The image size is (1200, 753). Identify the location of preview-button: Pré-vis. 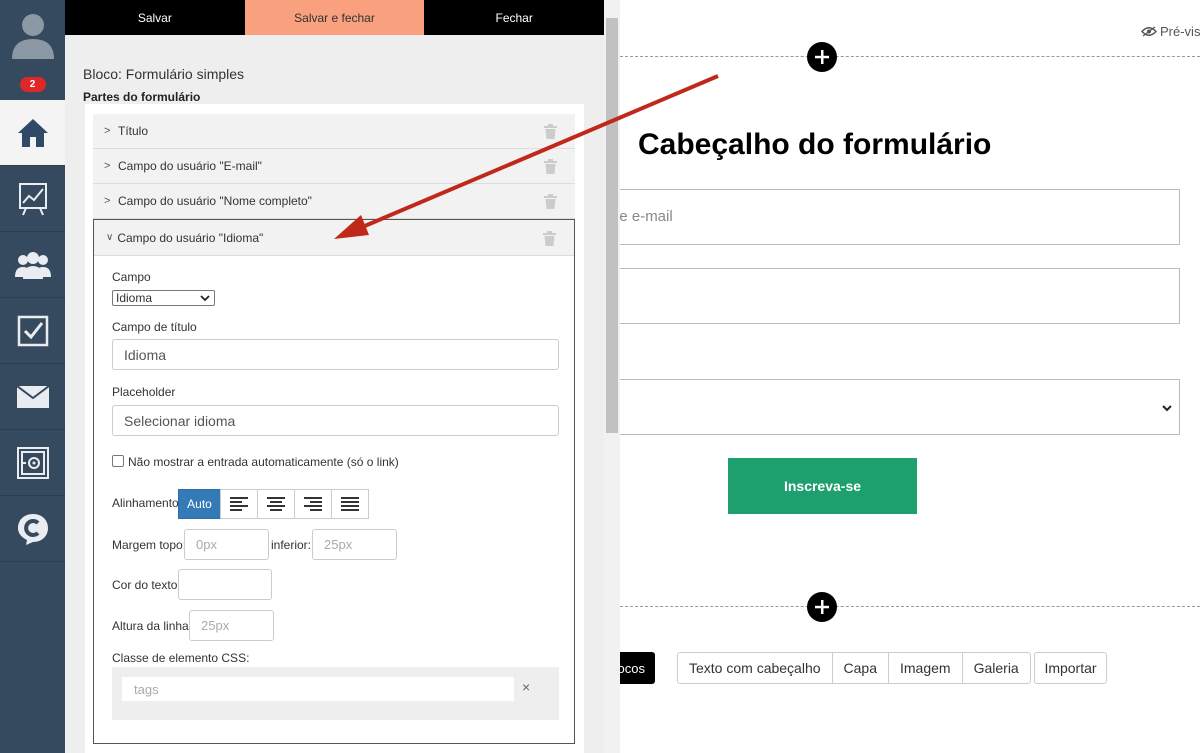
(1170, 31).